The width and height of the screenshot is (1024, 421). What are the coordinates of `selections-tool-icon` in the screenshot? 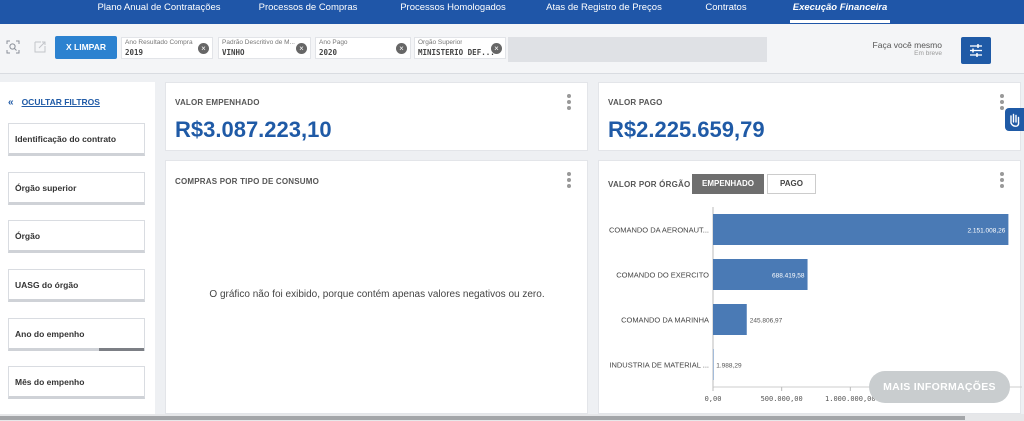 It's located at (40, 48).